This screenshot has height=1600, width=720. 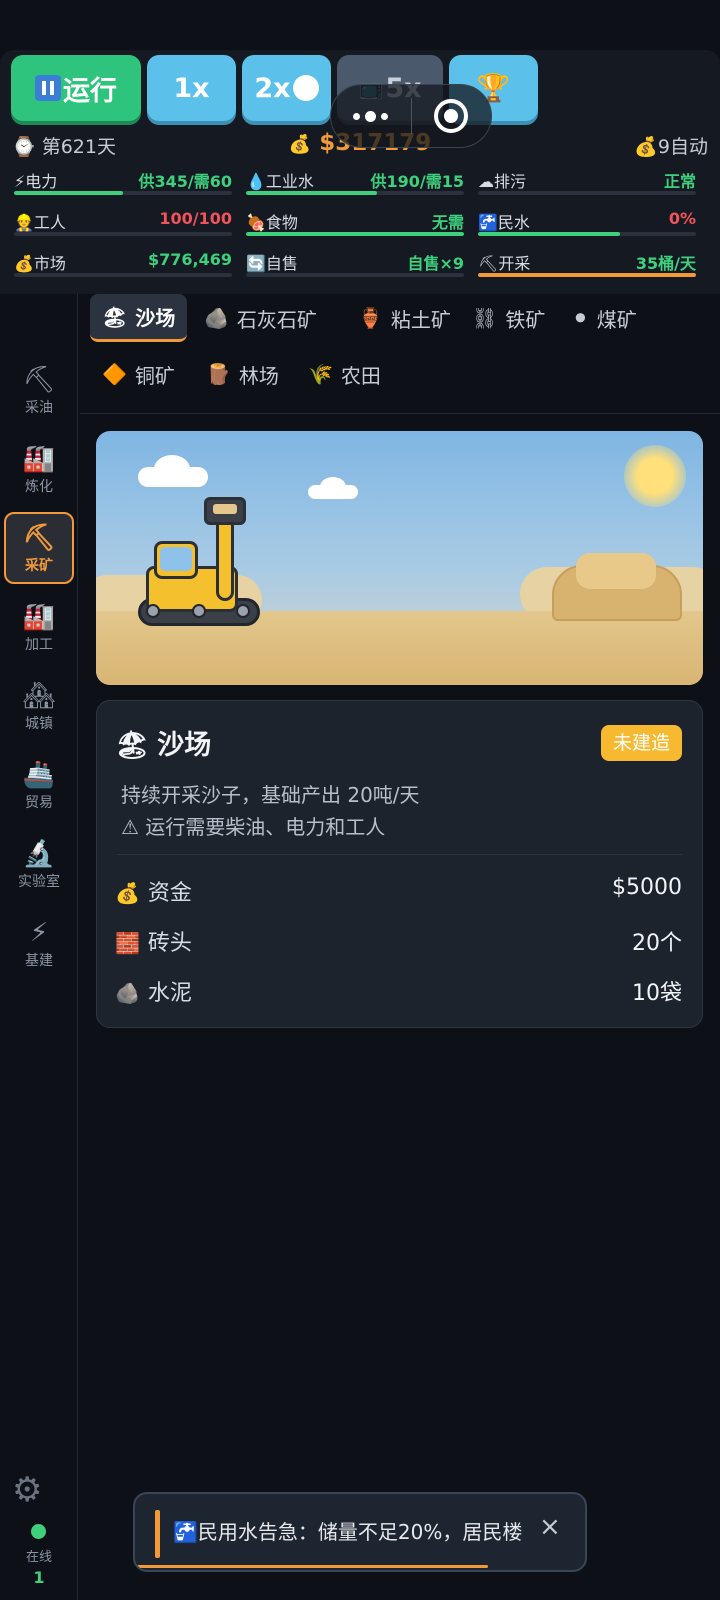 What do you see at coordinates (216, 318) in the screenshot?
I see `rock-icon: 🪨` at bounding box center [216, 318].